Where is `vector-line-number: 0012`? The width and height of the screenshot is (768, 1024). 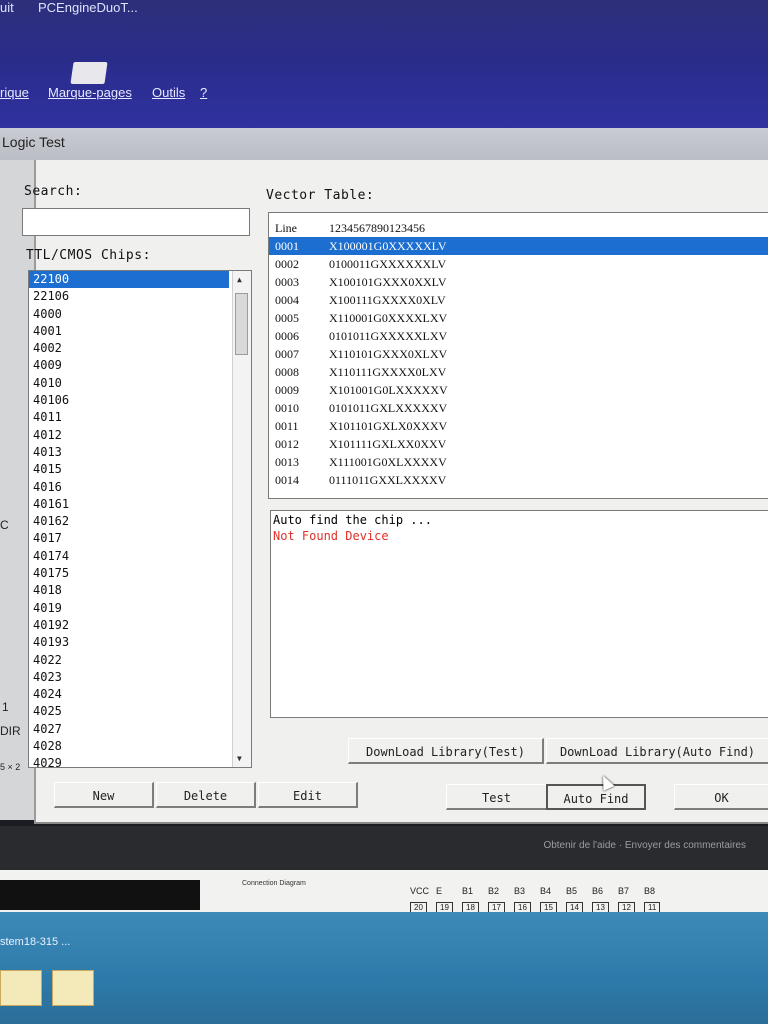
vector-line-number: 0012 is located at coordinates (287, 444).